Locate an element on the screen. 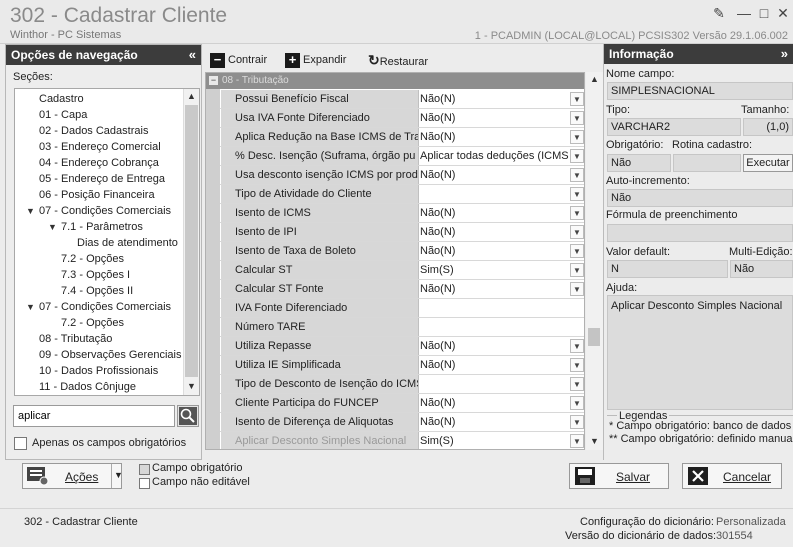 This screenshot has width=793, height=547. grid-scroll-up-icon: ▲ is located at coordinates (594, 79).